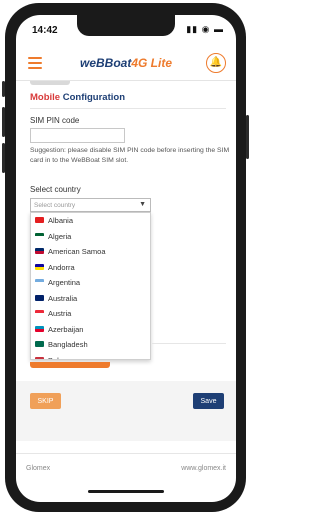  Describe the element at coordinates (70, 365) in the screenshot. I see `hidden-button` at that location.